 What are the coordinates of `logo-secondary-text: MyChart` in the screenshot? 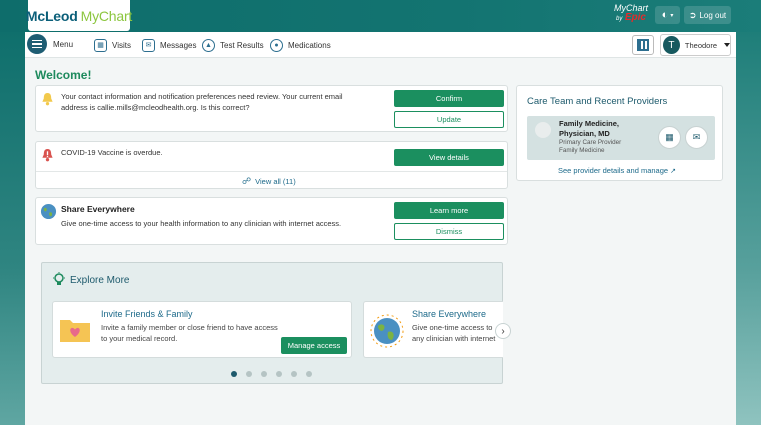 It's located at (106, 15).